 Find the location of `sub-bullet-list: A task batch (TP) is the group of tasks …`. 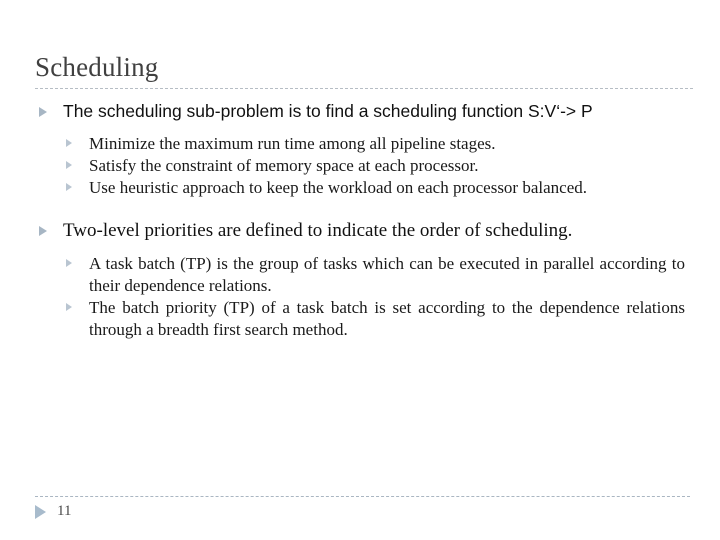

sub-bullet-list: A task batch (TP) is the group of tasks … is located at coordinates (360, 297).